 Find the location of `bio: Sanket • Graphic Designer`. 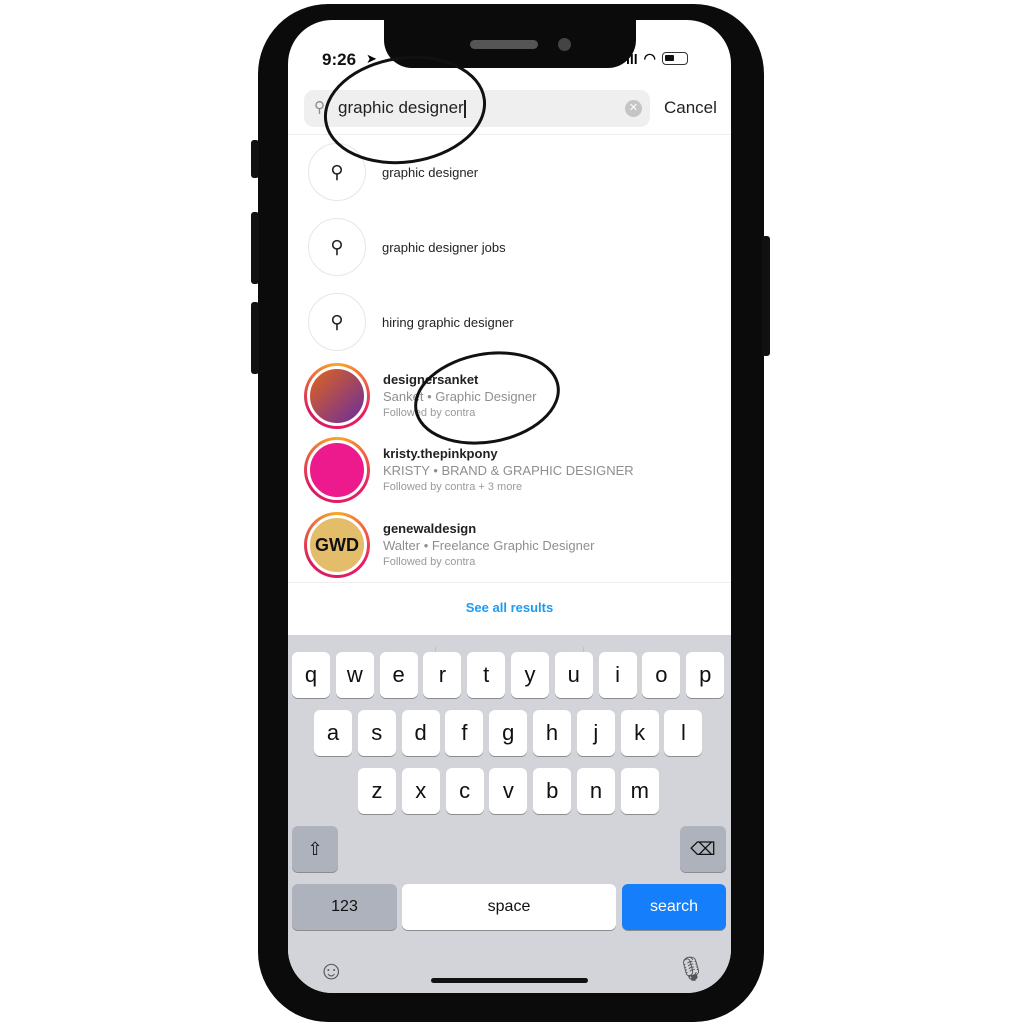

bio: Sanket • Graphic Designer is located at coordinates (460, 396).